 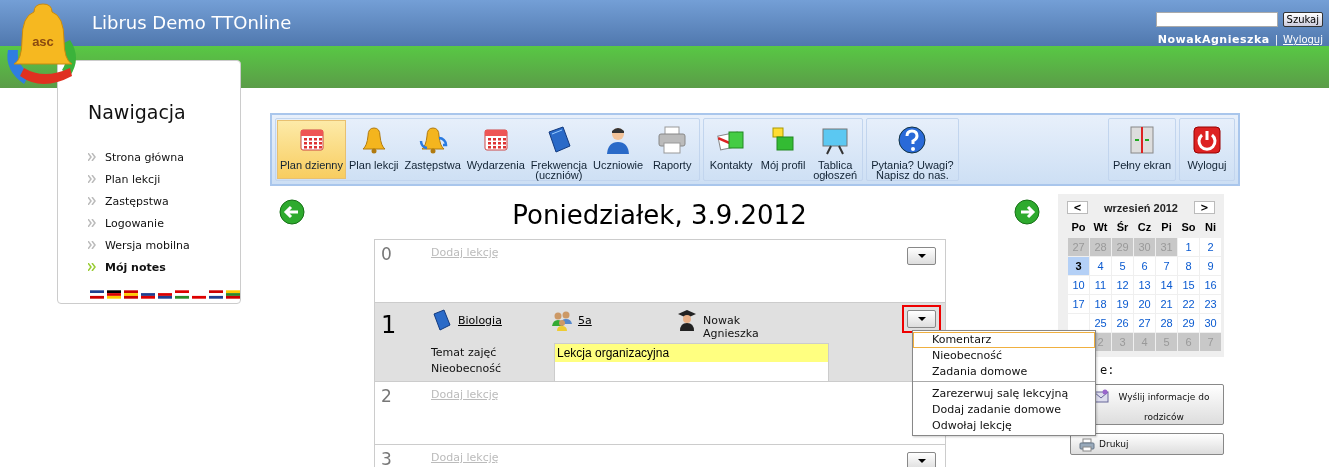 I want to click on calendar-day: 16, so click(x=1210, y=285).